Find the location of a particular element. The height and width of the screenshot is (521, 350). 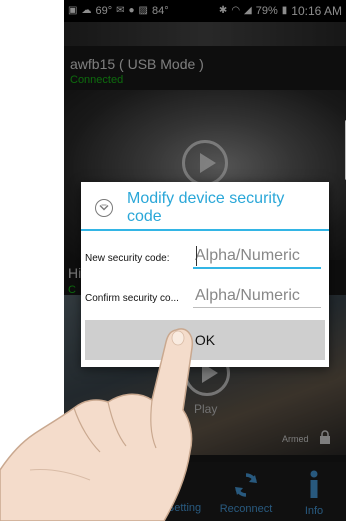

new-code-input is located at coordinates (257, 256).